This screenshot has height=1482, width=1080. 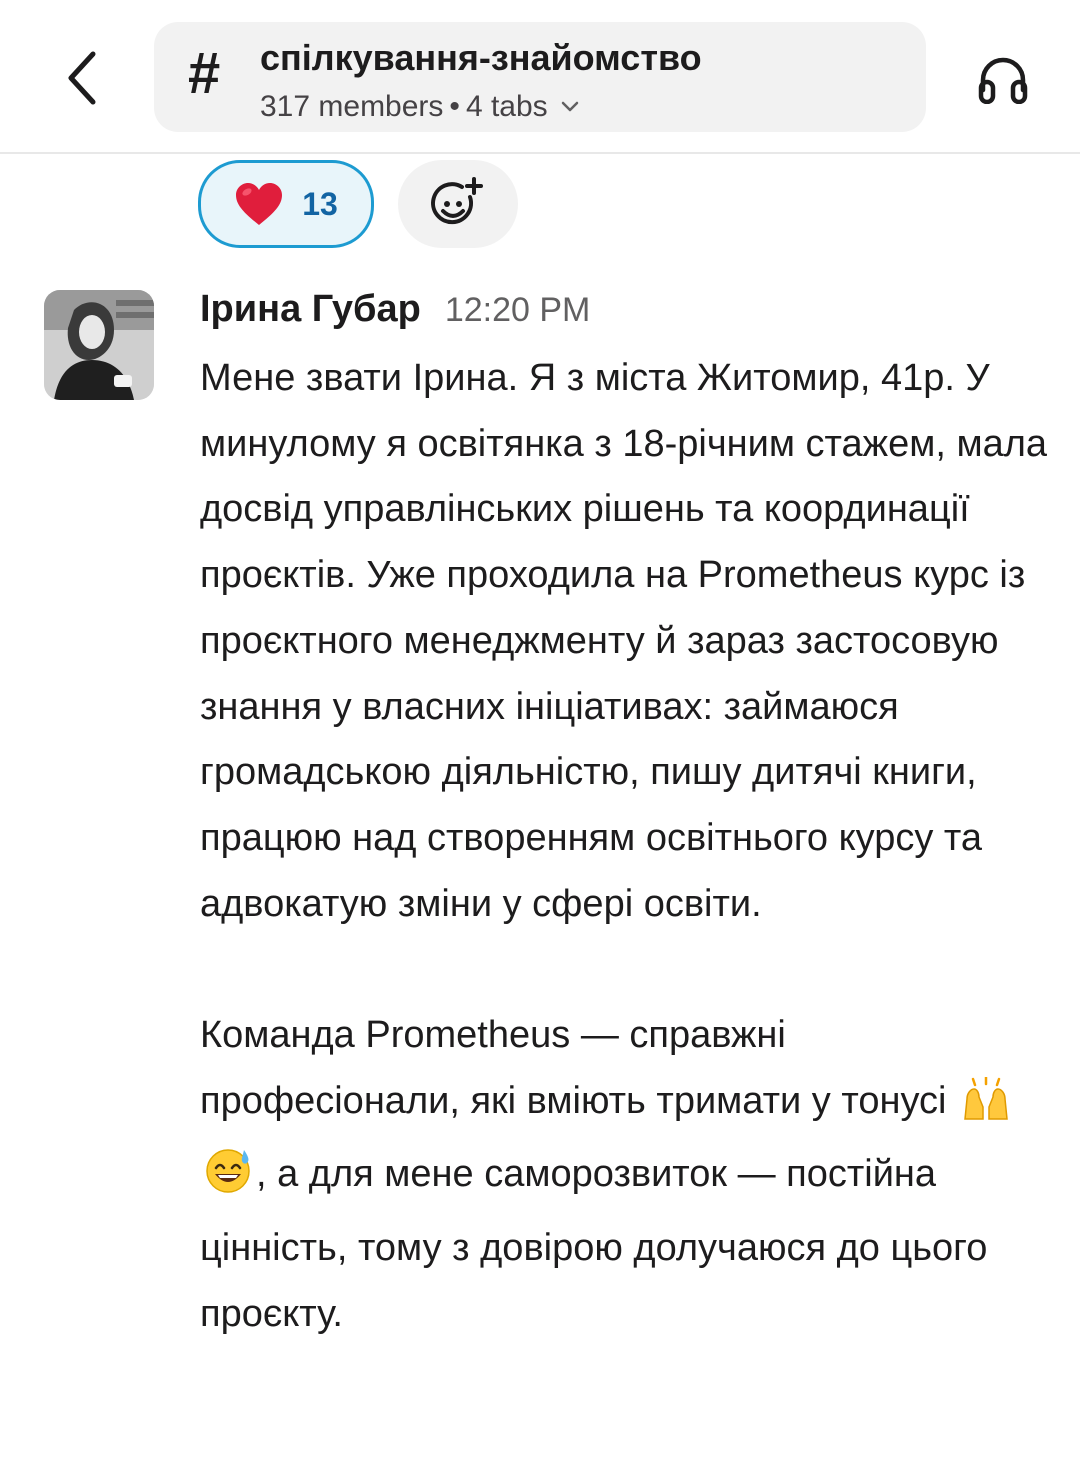 What do you see at coordinates (99, 345) in the screenshot?
I see `avatar` at bounding box center [99, 345].